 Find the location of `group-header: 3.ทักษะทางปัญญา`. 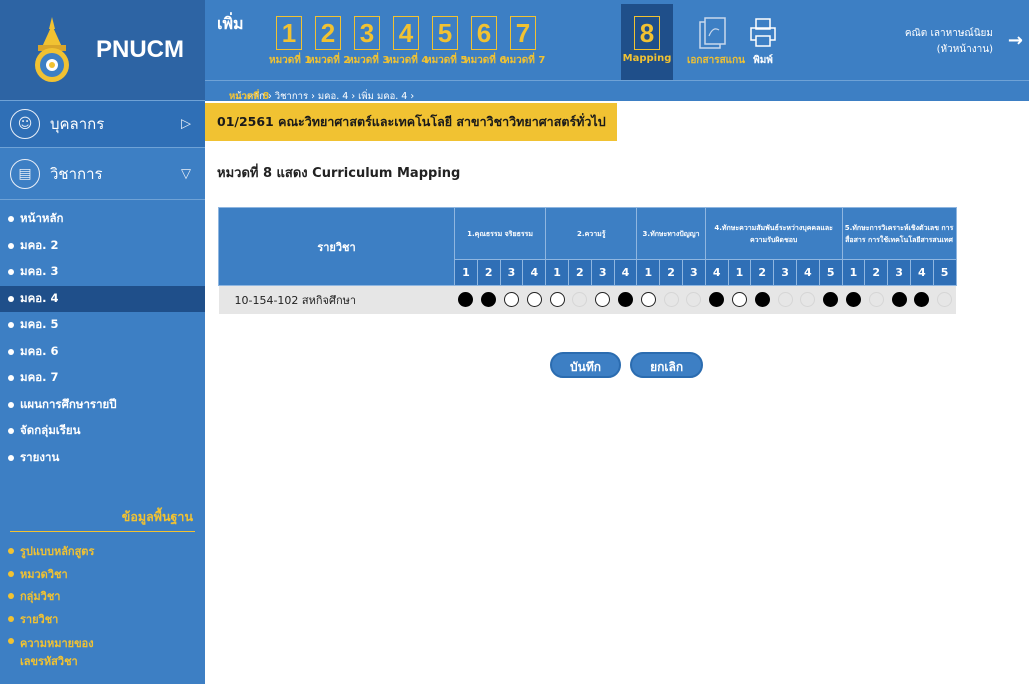

group-header: 3.ทักษะทางปัญญา is located at coordinates (671, 233).